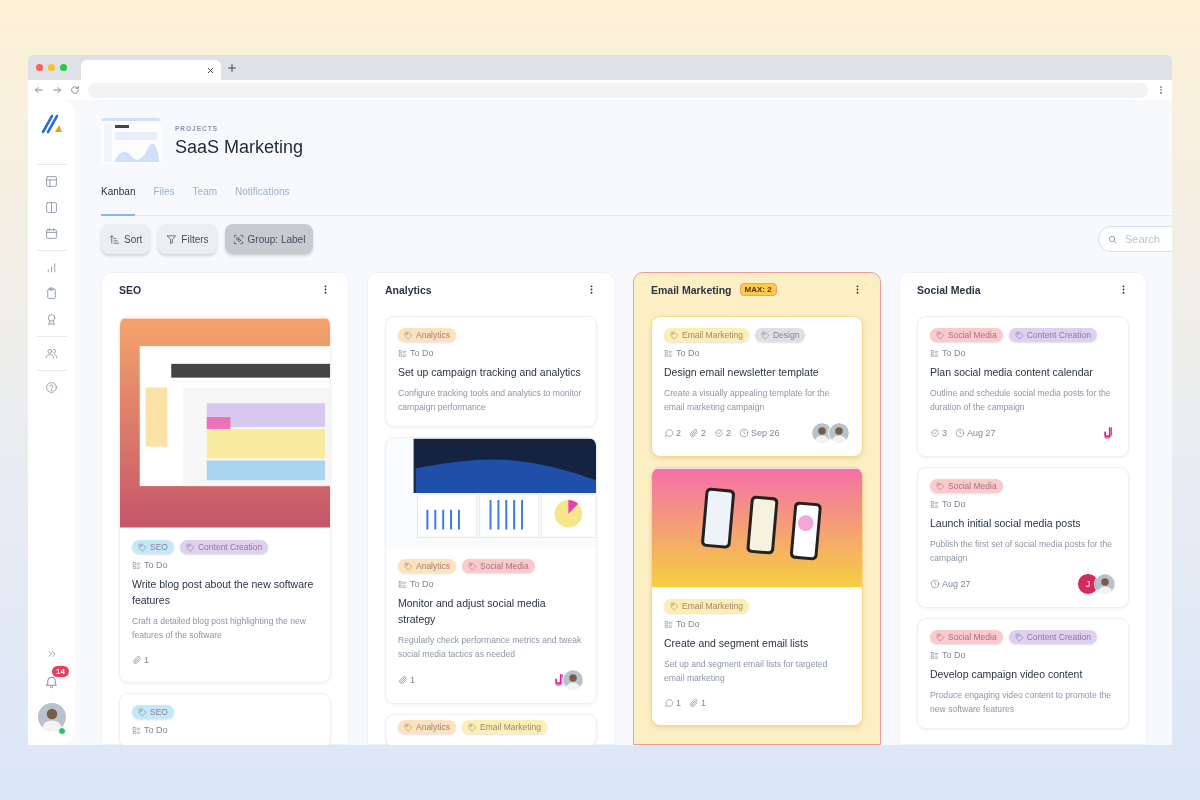 The width and height of the screenshot is (1200, 800). Describe the element at coordinates (1021, 400) in the screenshot. I see `card-description: Outline and schedule social media posts for the duration of the campaign` at that location.